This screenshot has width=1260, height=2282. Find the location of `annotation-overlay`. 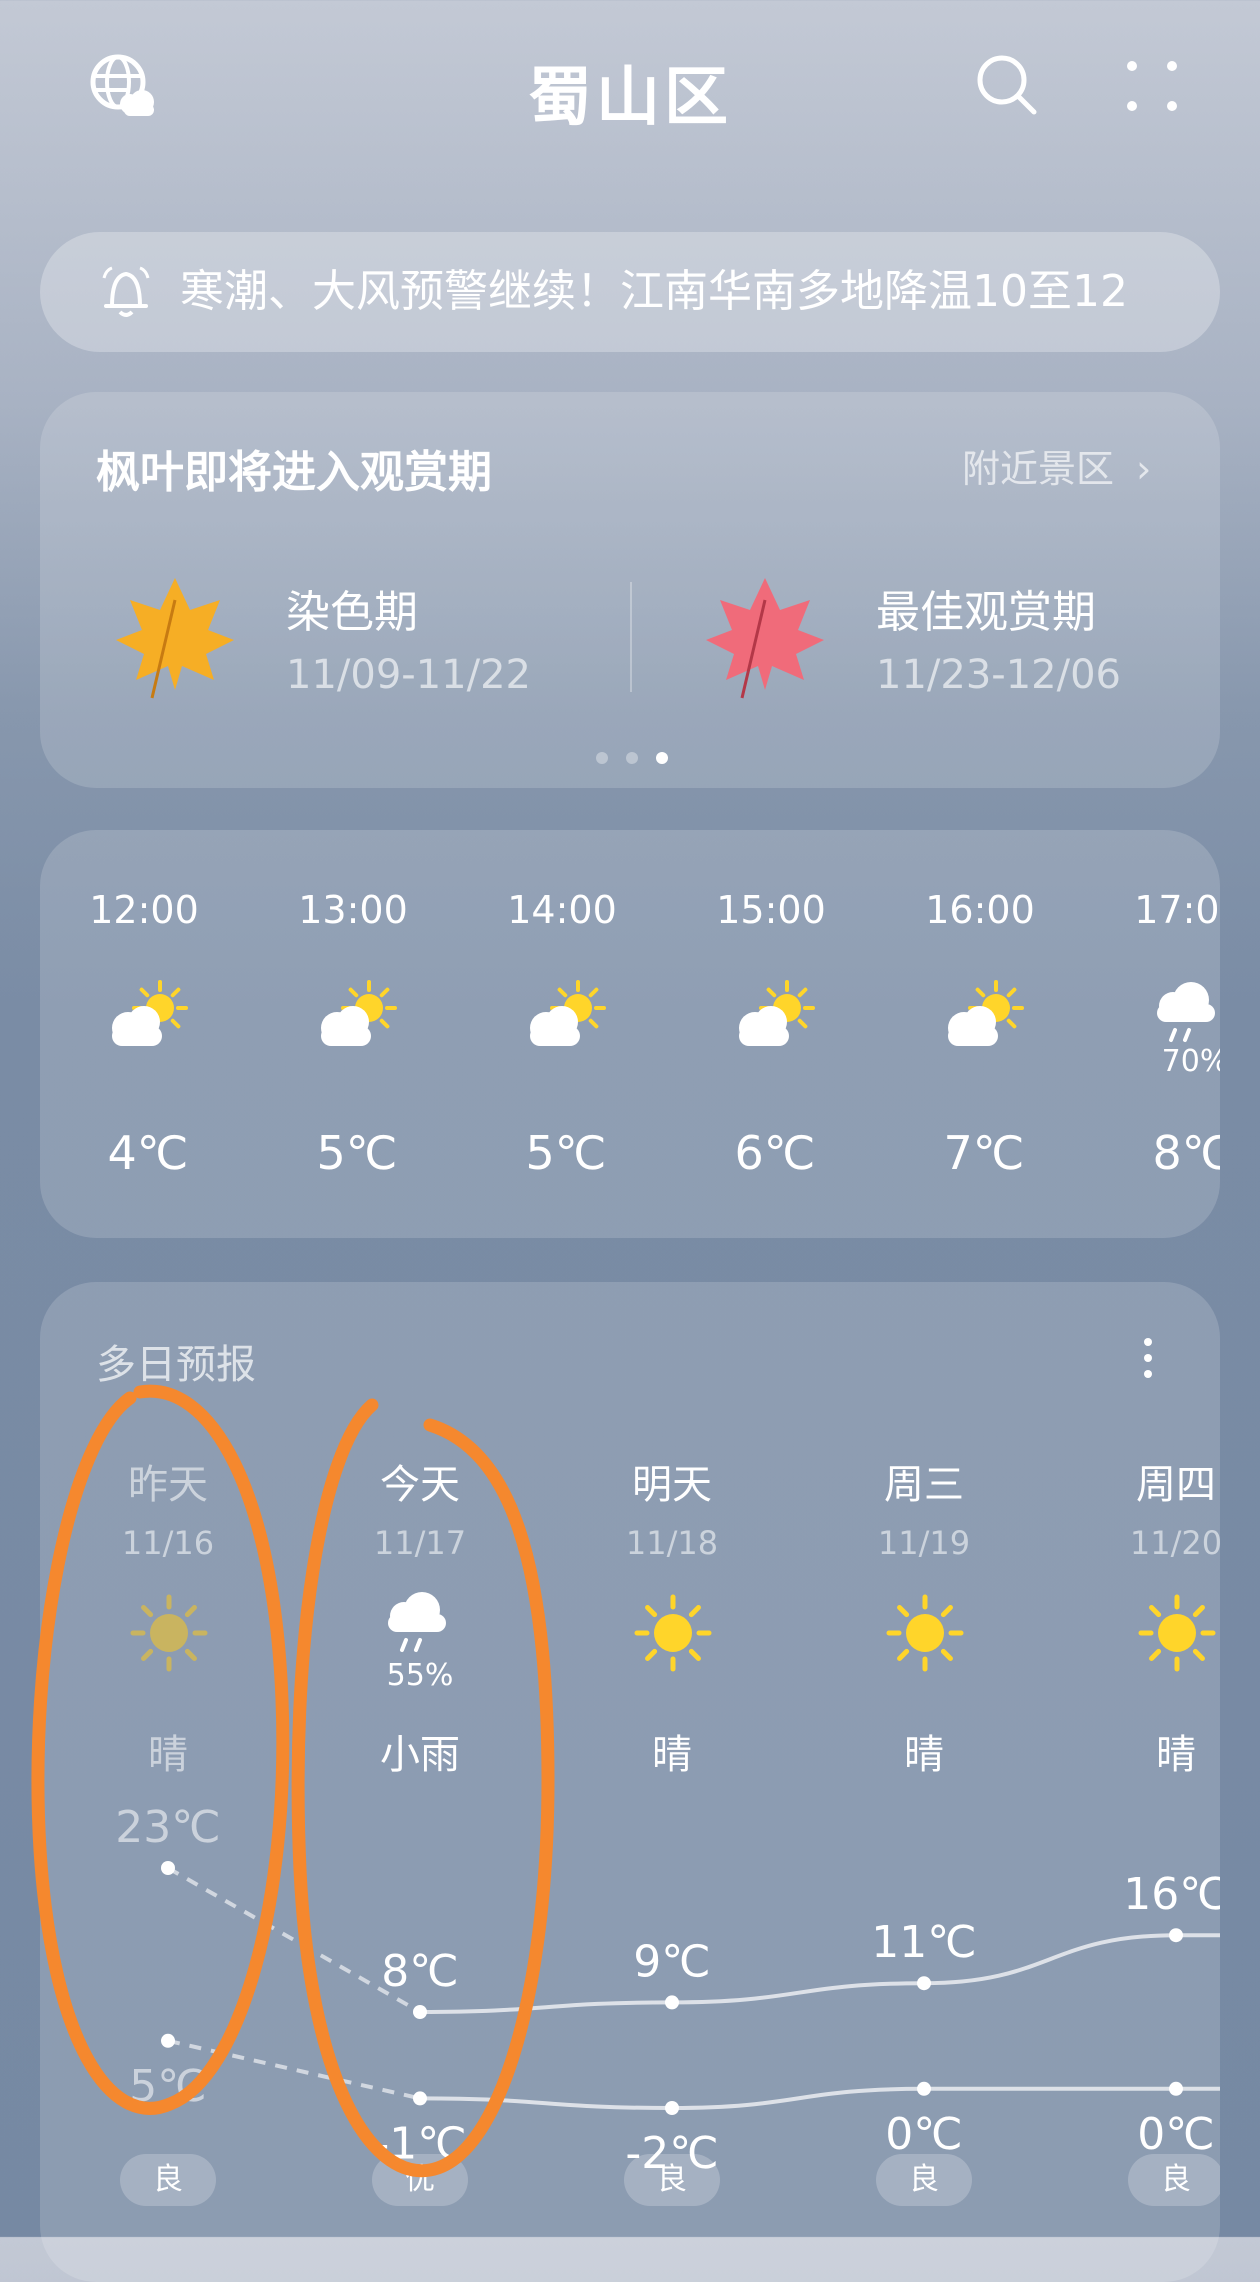

annotation-overlay is located at coordinates (293, 1781).